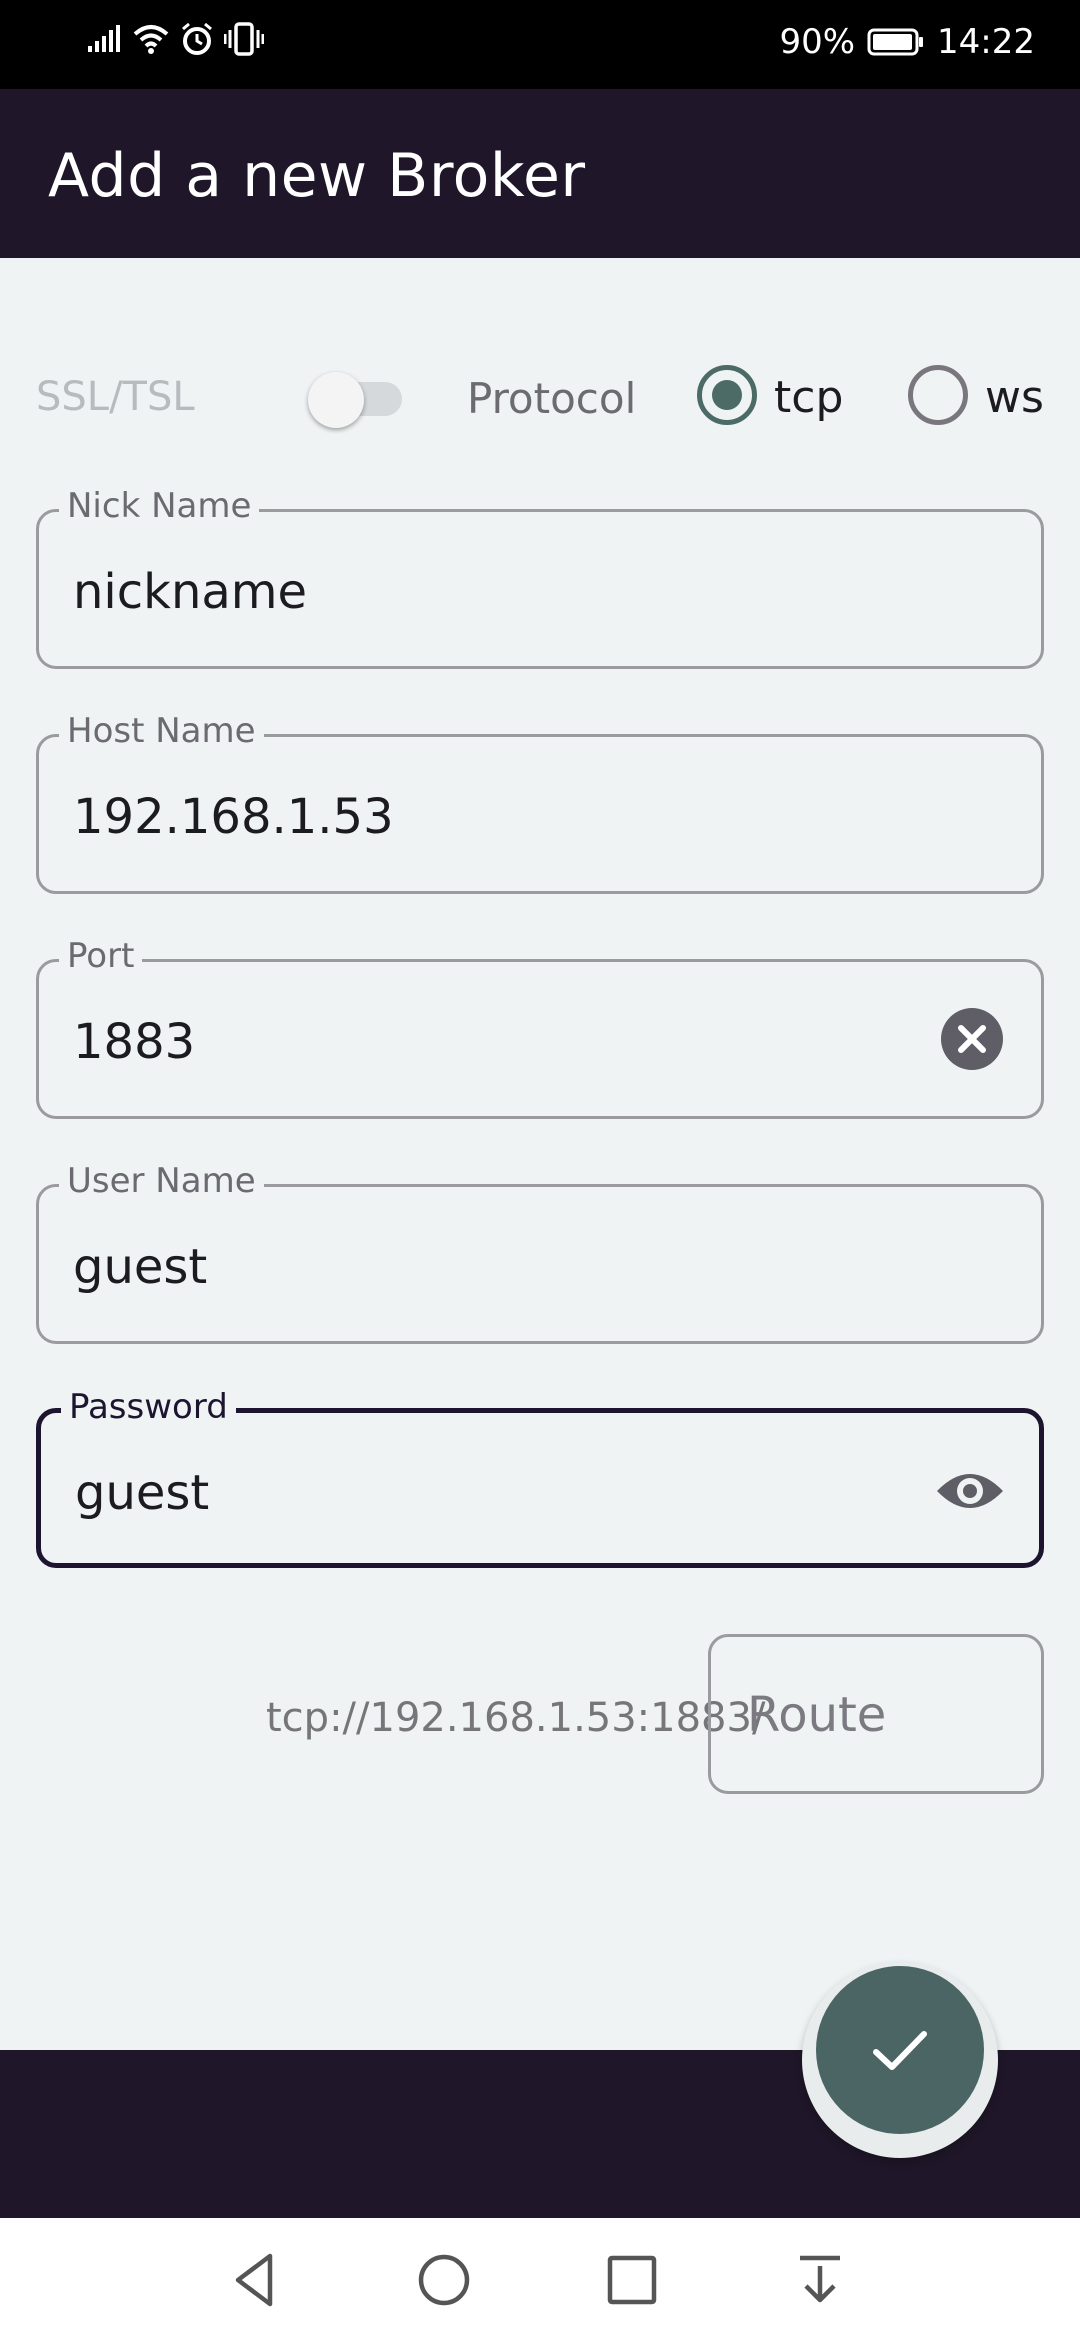  Describe the element at coordinates (244, 39) in the screenshot. I see `vibrate-icon` at that location.